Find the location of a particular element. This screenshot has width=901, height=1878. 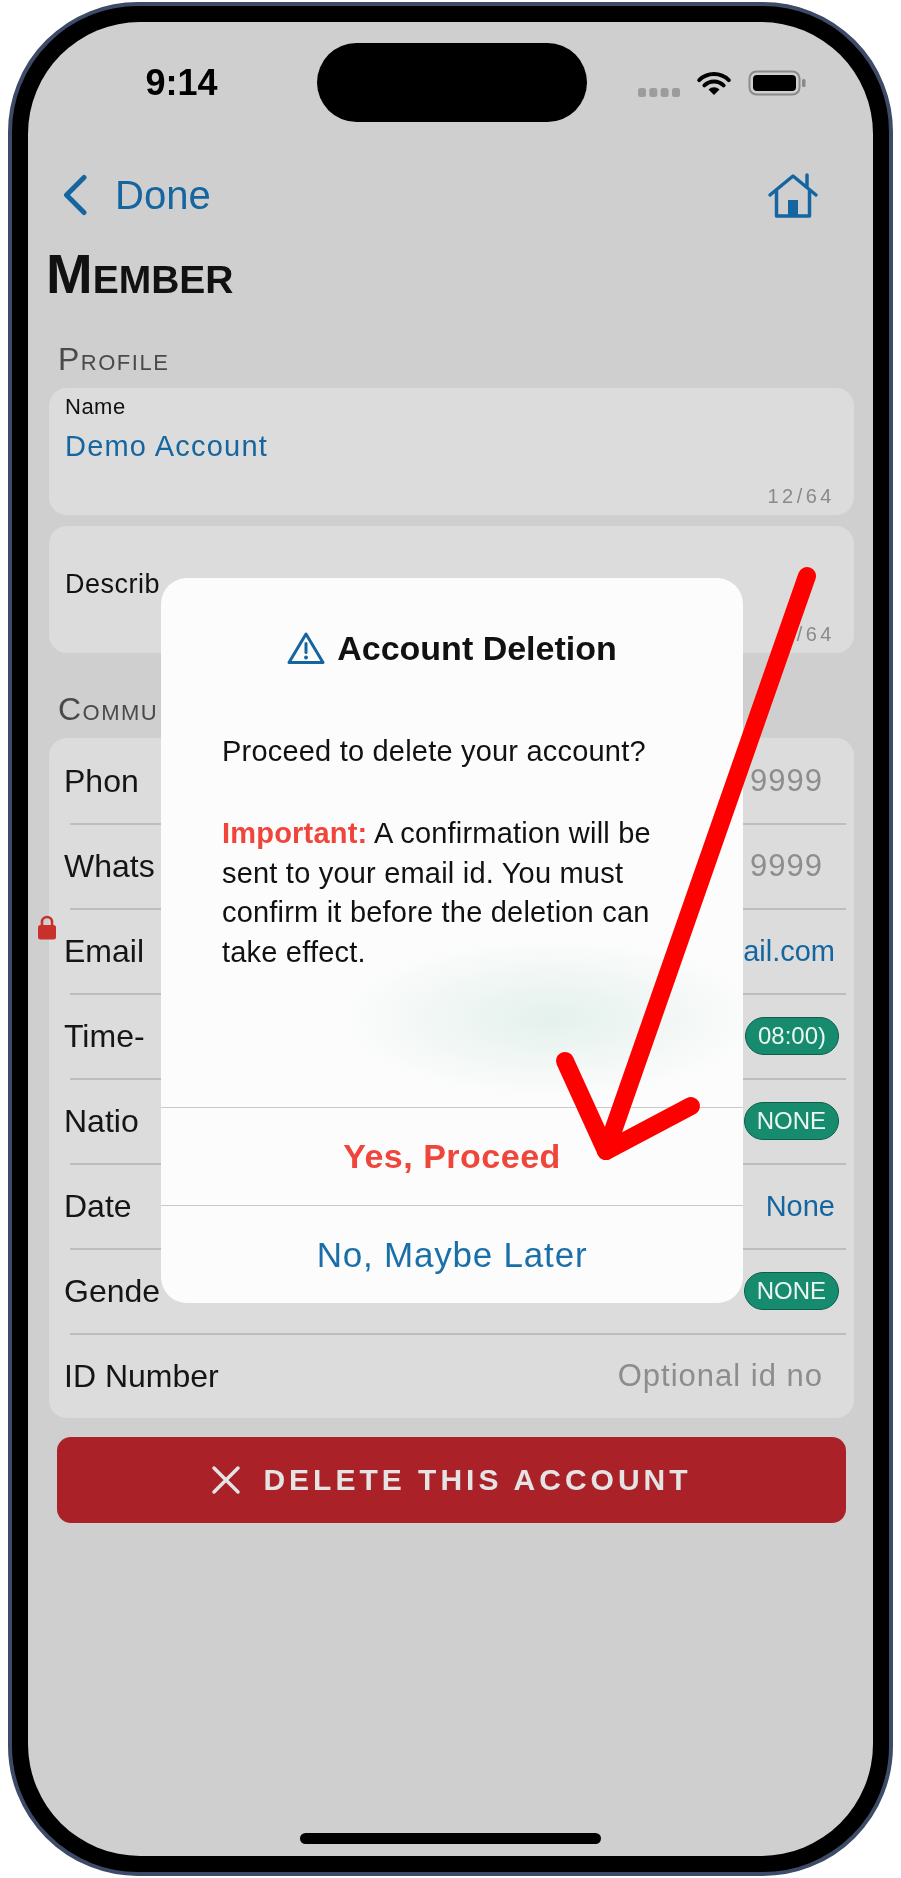

character-counter: 12/64 is located at coordinates (801, 496).